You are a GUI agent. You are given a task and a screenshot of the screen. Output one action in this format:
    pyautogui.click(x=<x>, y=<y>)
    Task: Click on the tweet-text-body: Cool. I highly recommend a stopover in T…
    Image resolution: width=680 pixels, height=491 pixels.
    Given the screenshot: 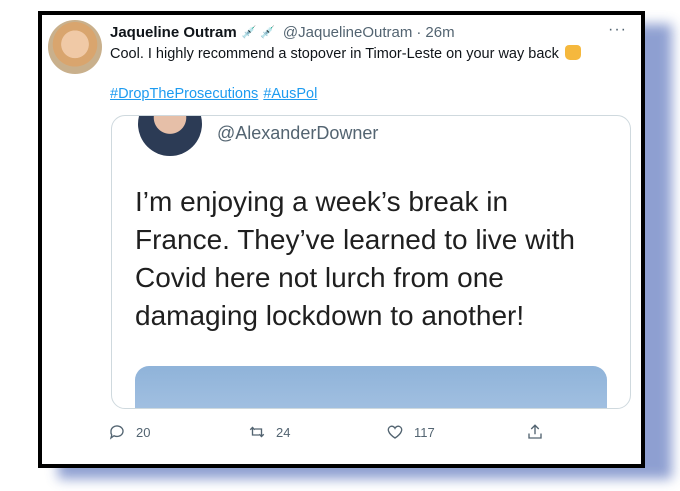 What is the action you would take?
    pyautogui.click(x=334, y=54)
    